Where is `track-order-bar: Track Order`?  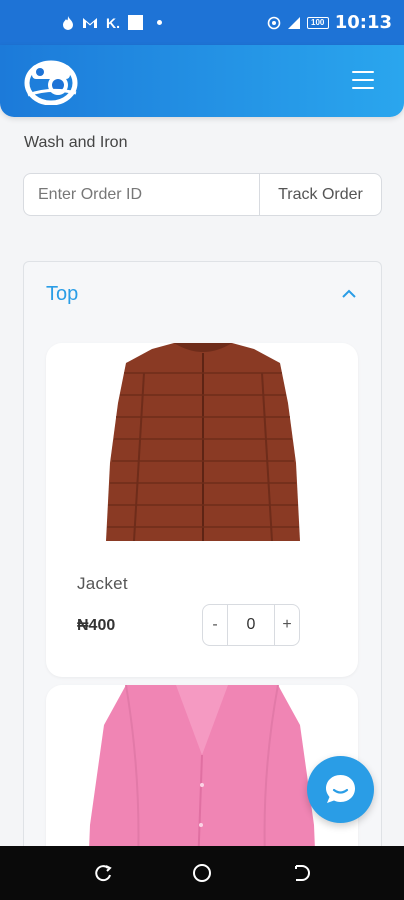
track-order-bar: Track Order is located at coordinates (202, 194).